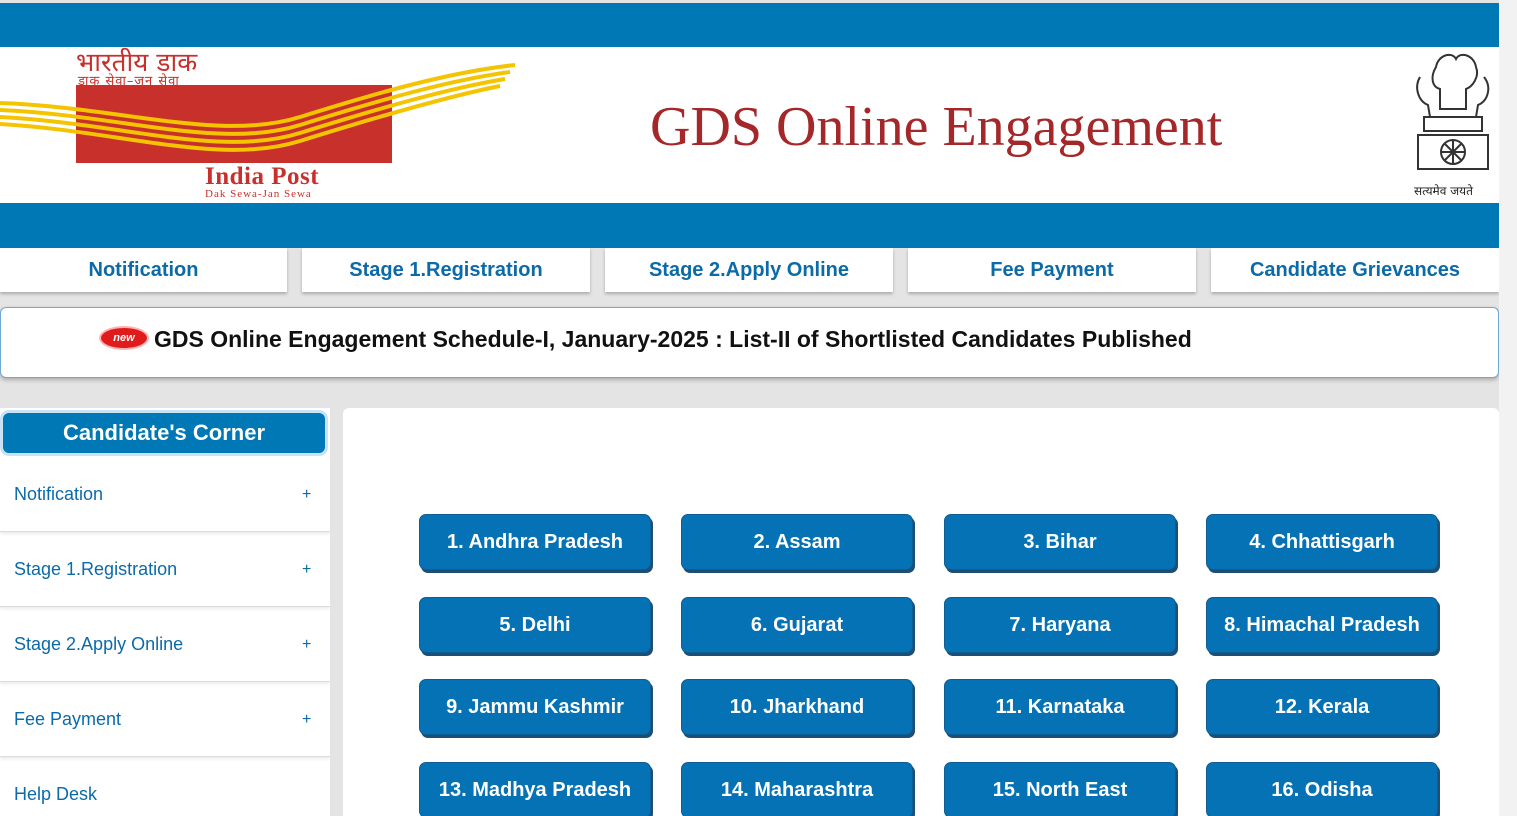 This screenshot has height=816, width=1517. Describe the element at coordinates (1452, 125) in the screenshot. I see `national-emblem-icon` at that location.